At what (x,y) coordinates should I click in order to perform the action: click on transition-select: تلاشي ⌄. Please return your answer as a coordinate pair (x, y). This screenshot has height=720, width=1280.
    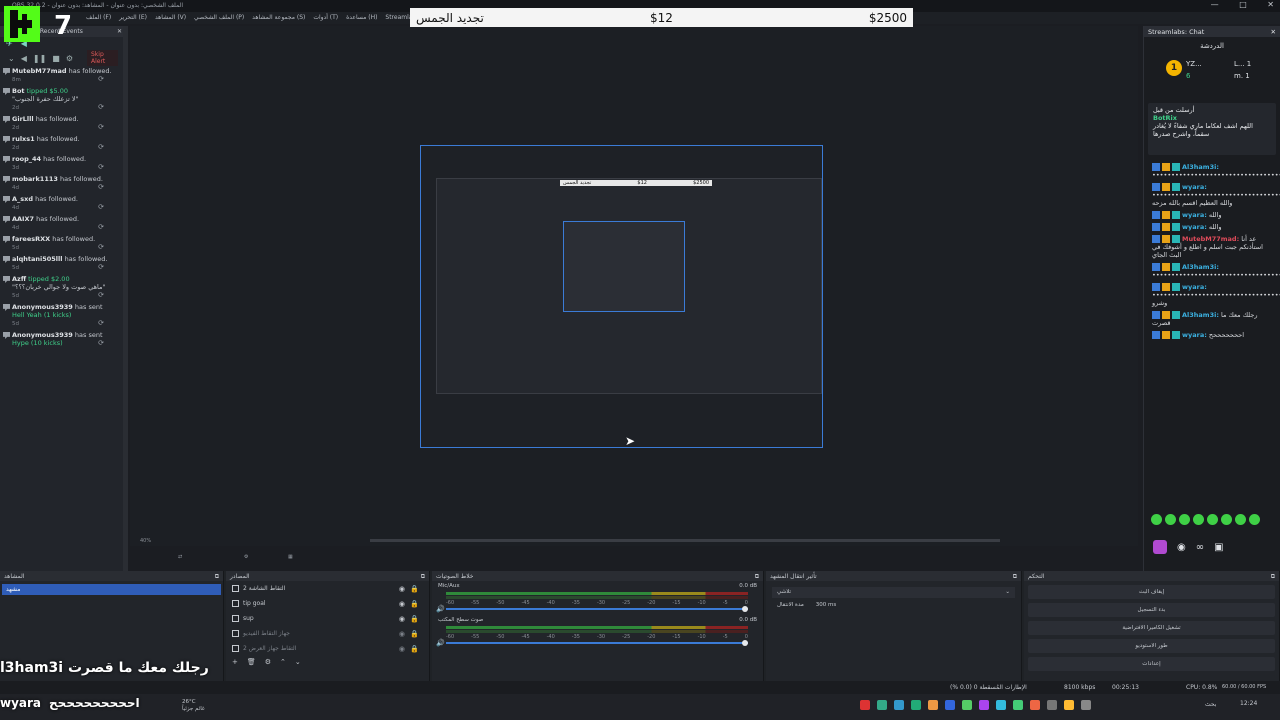
    Looking at the image, I should click on (893, 592).